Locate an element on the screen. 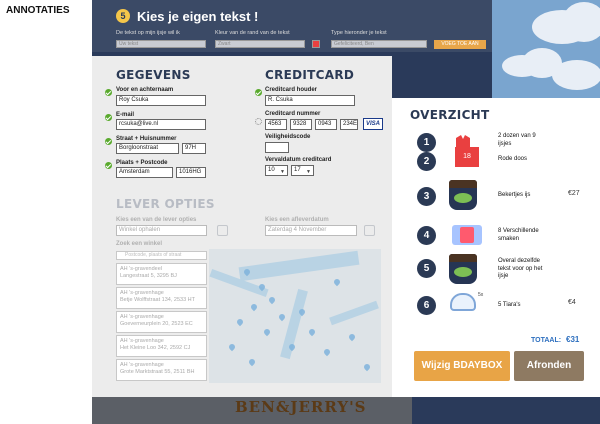  item-number: 2 is located at coordinates (426, 161).